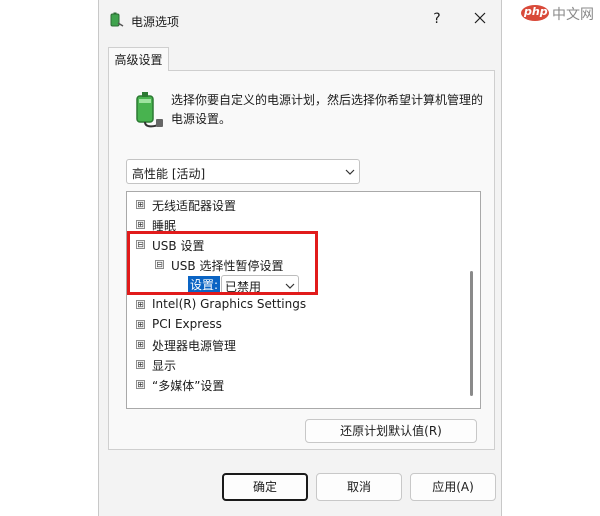  I want to click on tree-item-label: “多媒体”设置, so click(188, 386).